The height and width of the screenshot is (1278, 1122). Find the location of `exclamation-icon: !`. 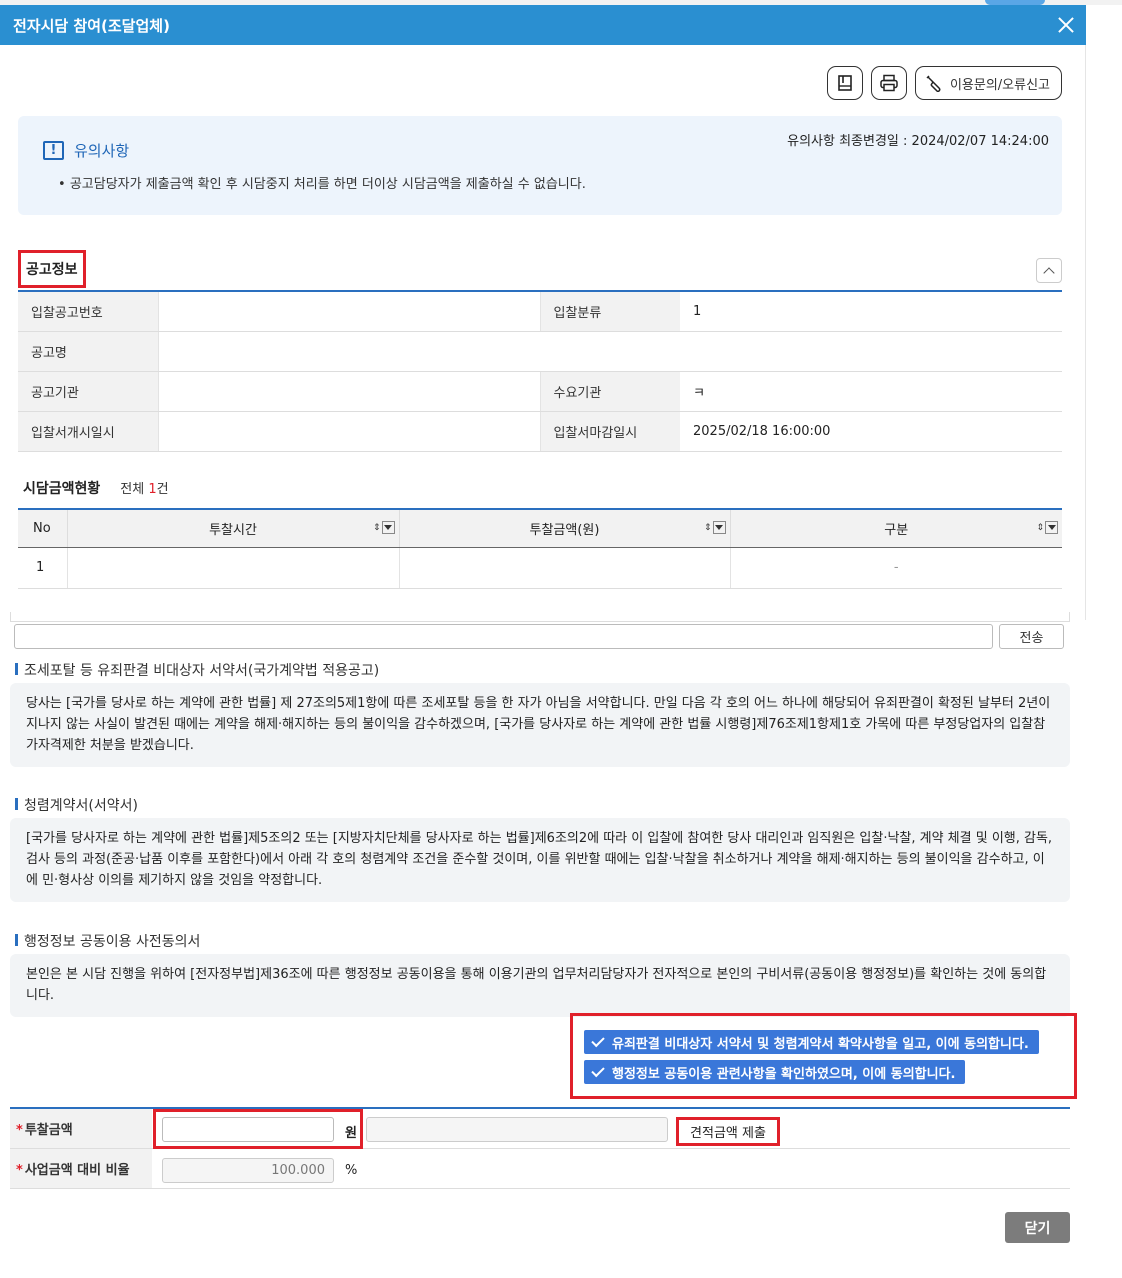

exclamation-icon: ! is located at coordinates (53, 150).